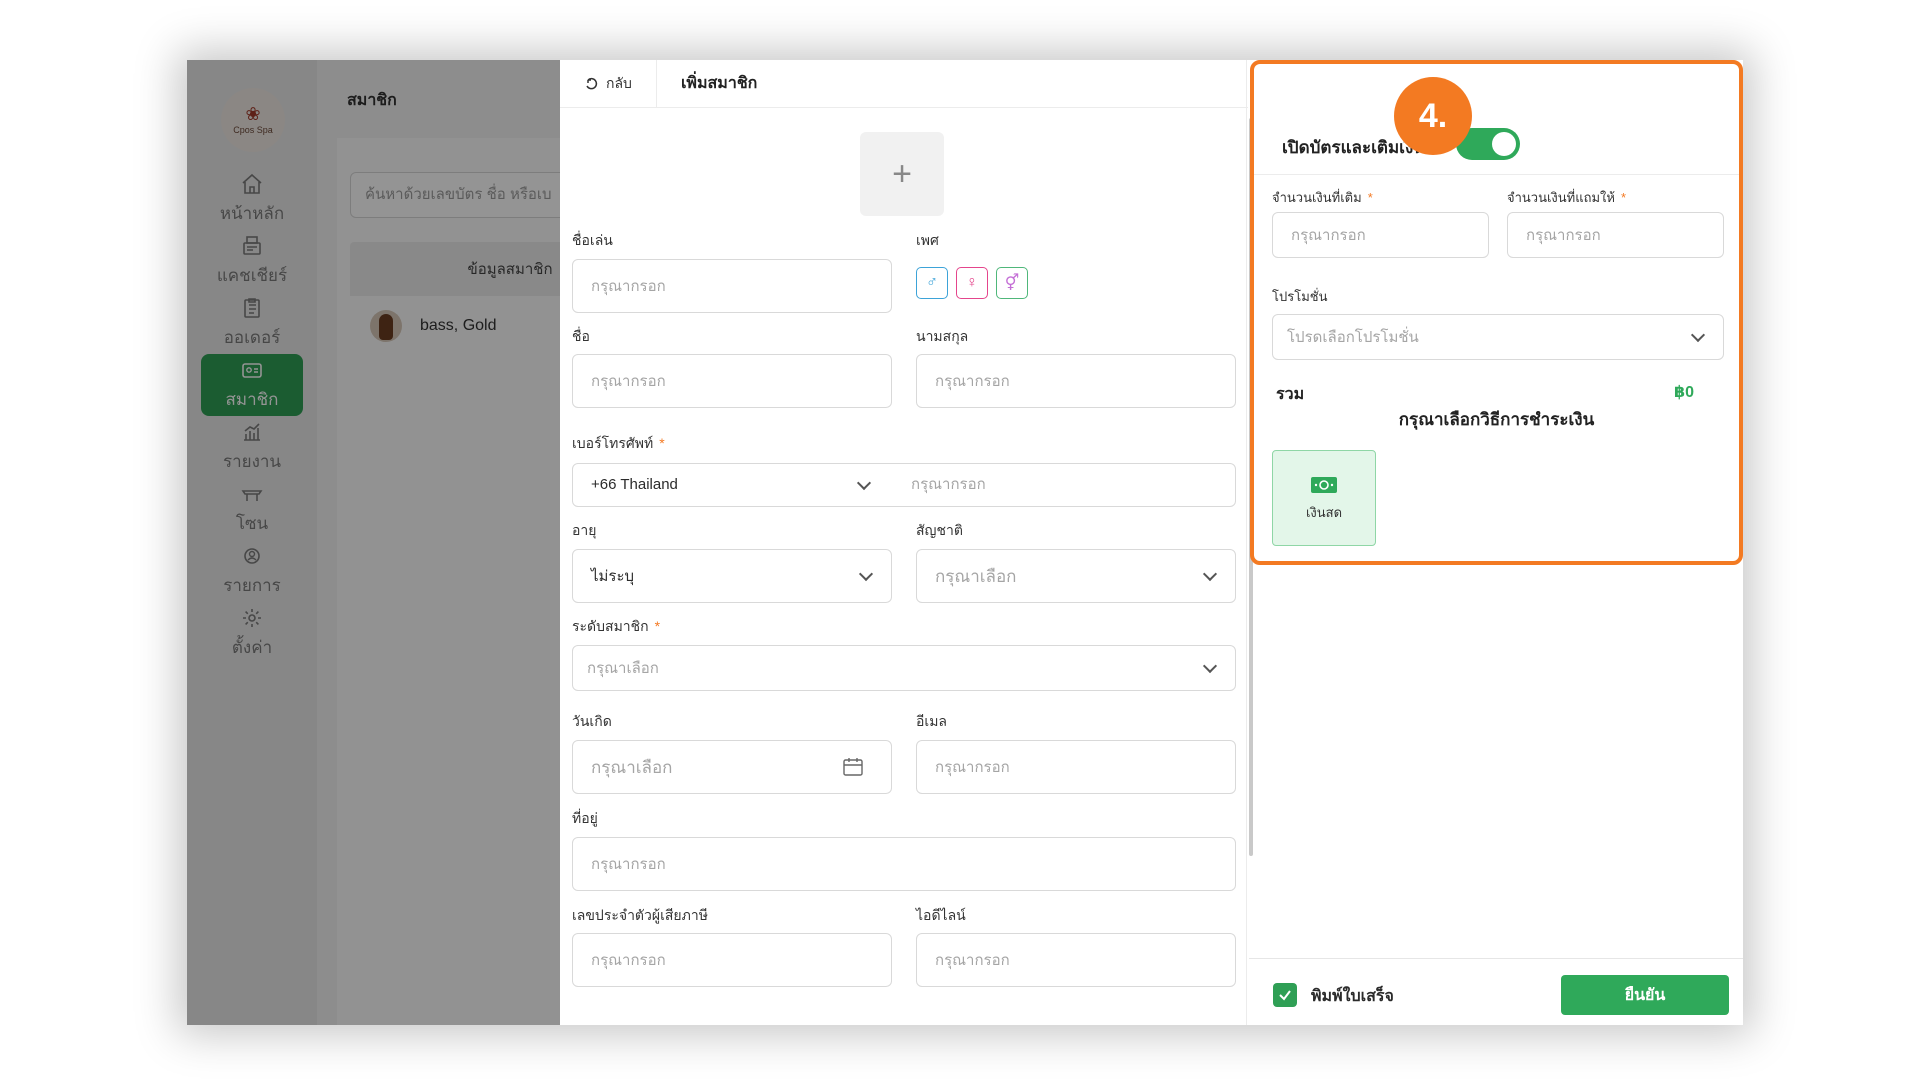  What do you see at coordinates (932, 721) in the screenshot?
I see `email-label: อีเมล` at bounding box center [932, 721].